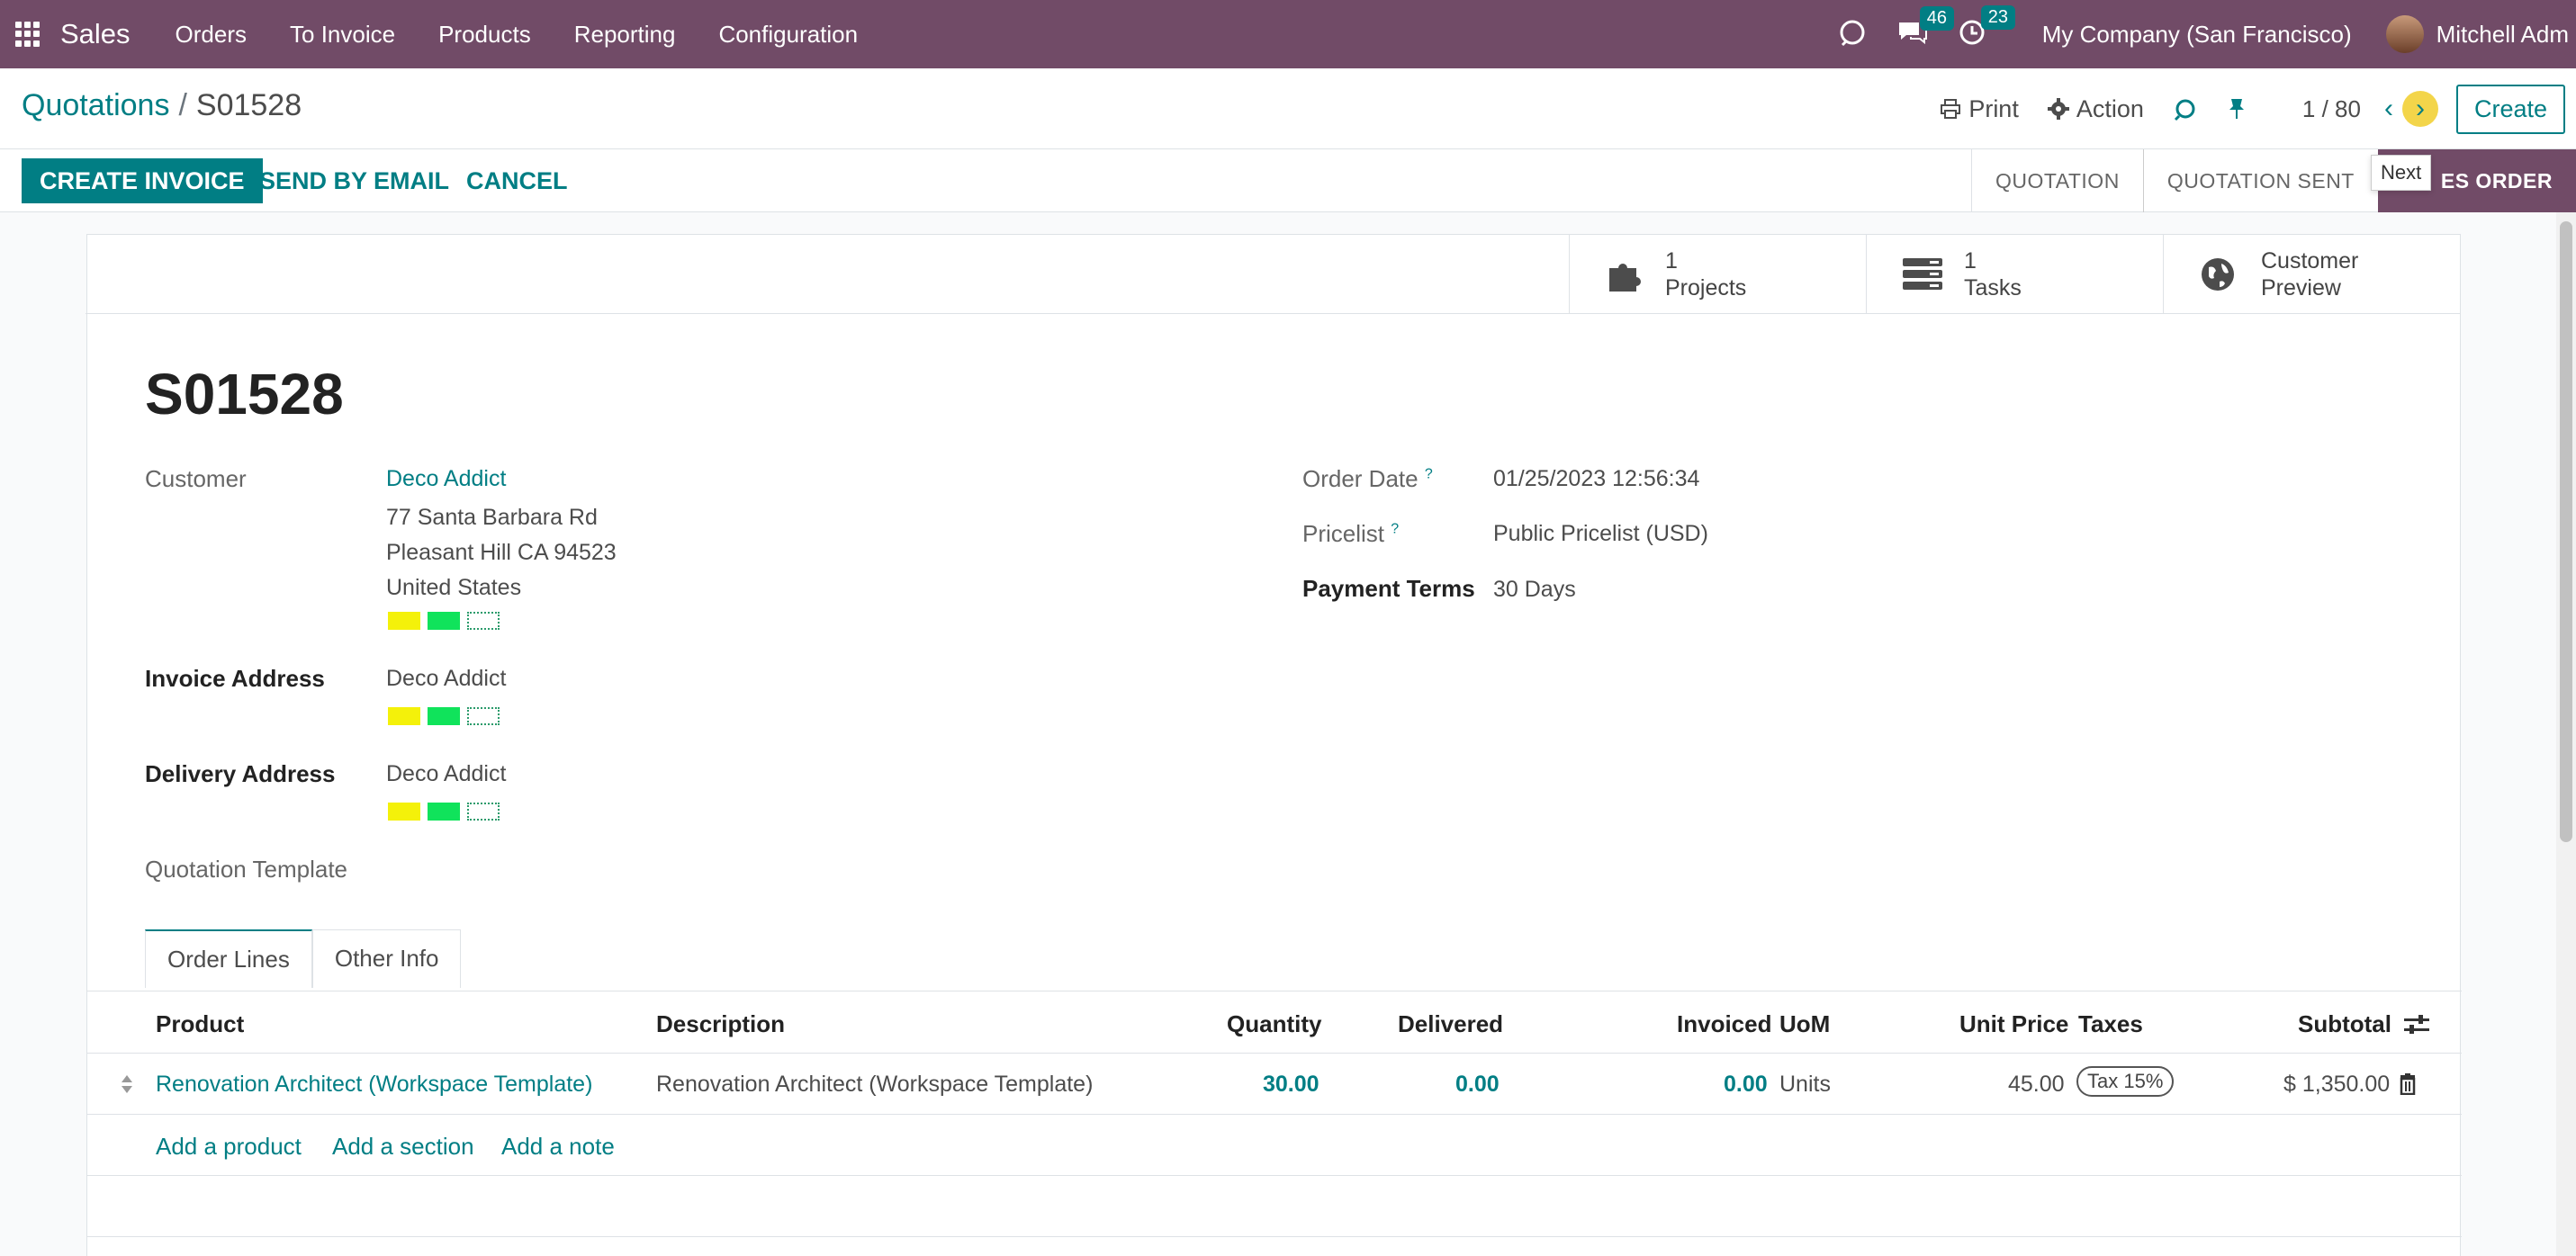 This screenshot has width=2576, height=1256. What do you see at coordinates (1746, 1085) in the screenshot?
I see `row-invoiced: 0.00` at bounding box center [1746, 1085].